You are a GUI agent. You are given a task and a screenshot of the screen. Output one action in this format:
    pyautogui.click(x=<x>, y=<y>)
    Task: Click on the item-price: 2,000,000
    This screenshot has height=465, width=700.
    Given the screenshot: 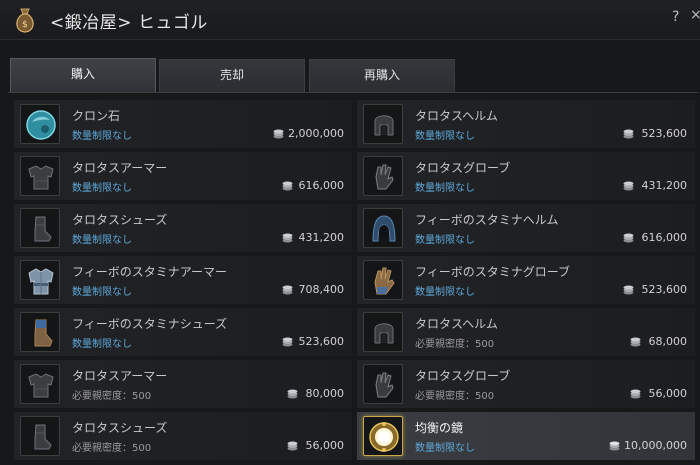 What is the action you would take?
    pyautogui.click(x=316, y=133)
    